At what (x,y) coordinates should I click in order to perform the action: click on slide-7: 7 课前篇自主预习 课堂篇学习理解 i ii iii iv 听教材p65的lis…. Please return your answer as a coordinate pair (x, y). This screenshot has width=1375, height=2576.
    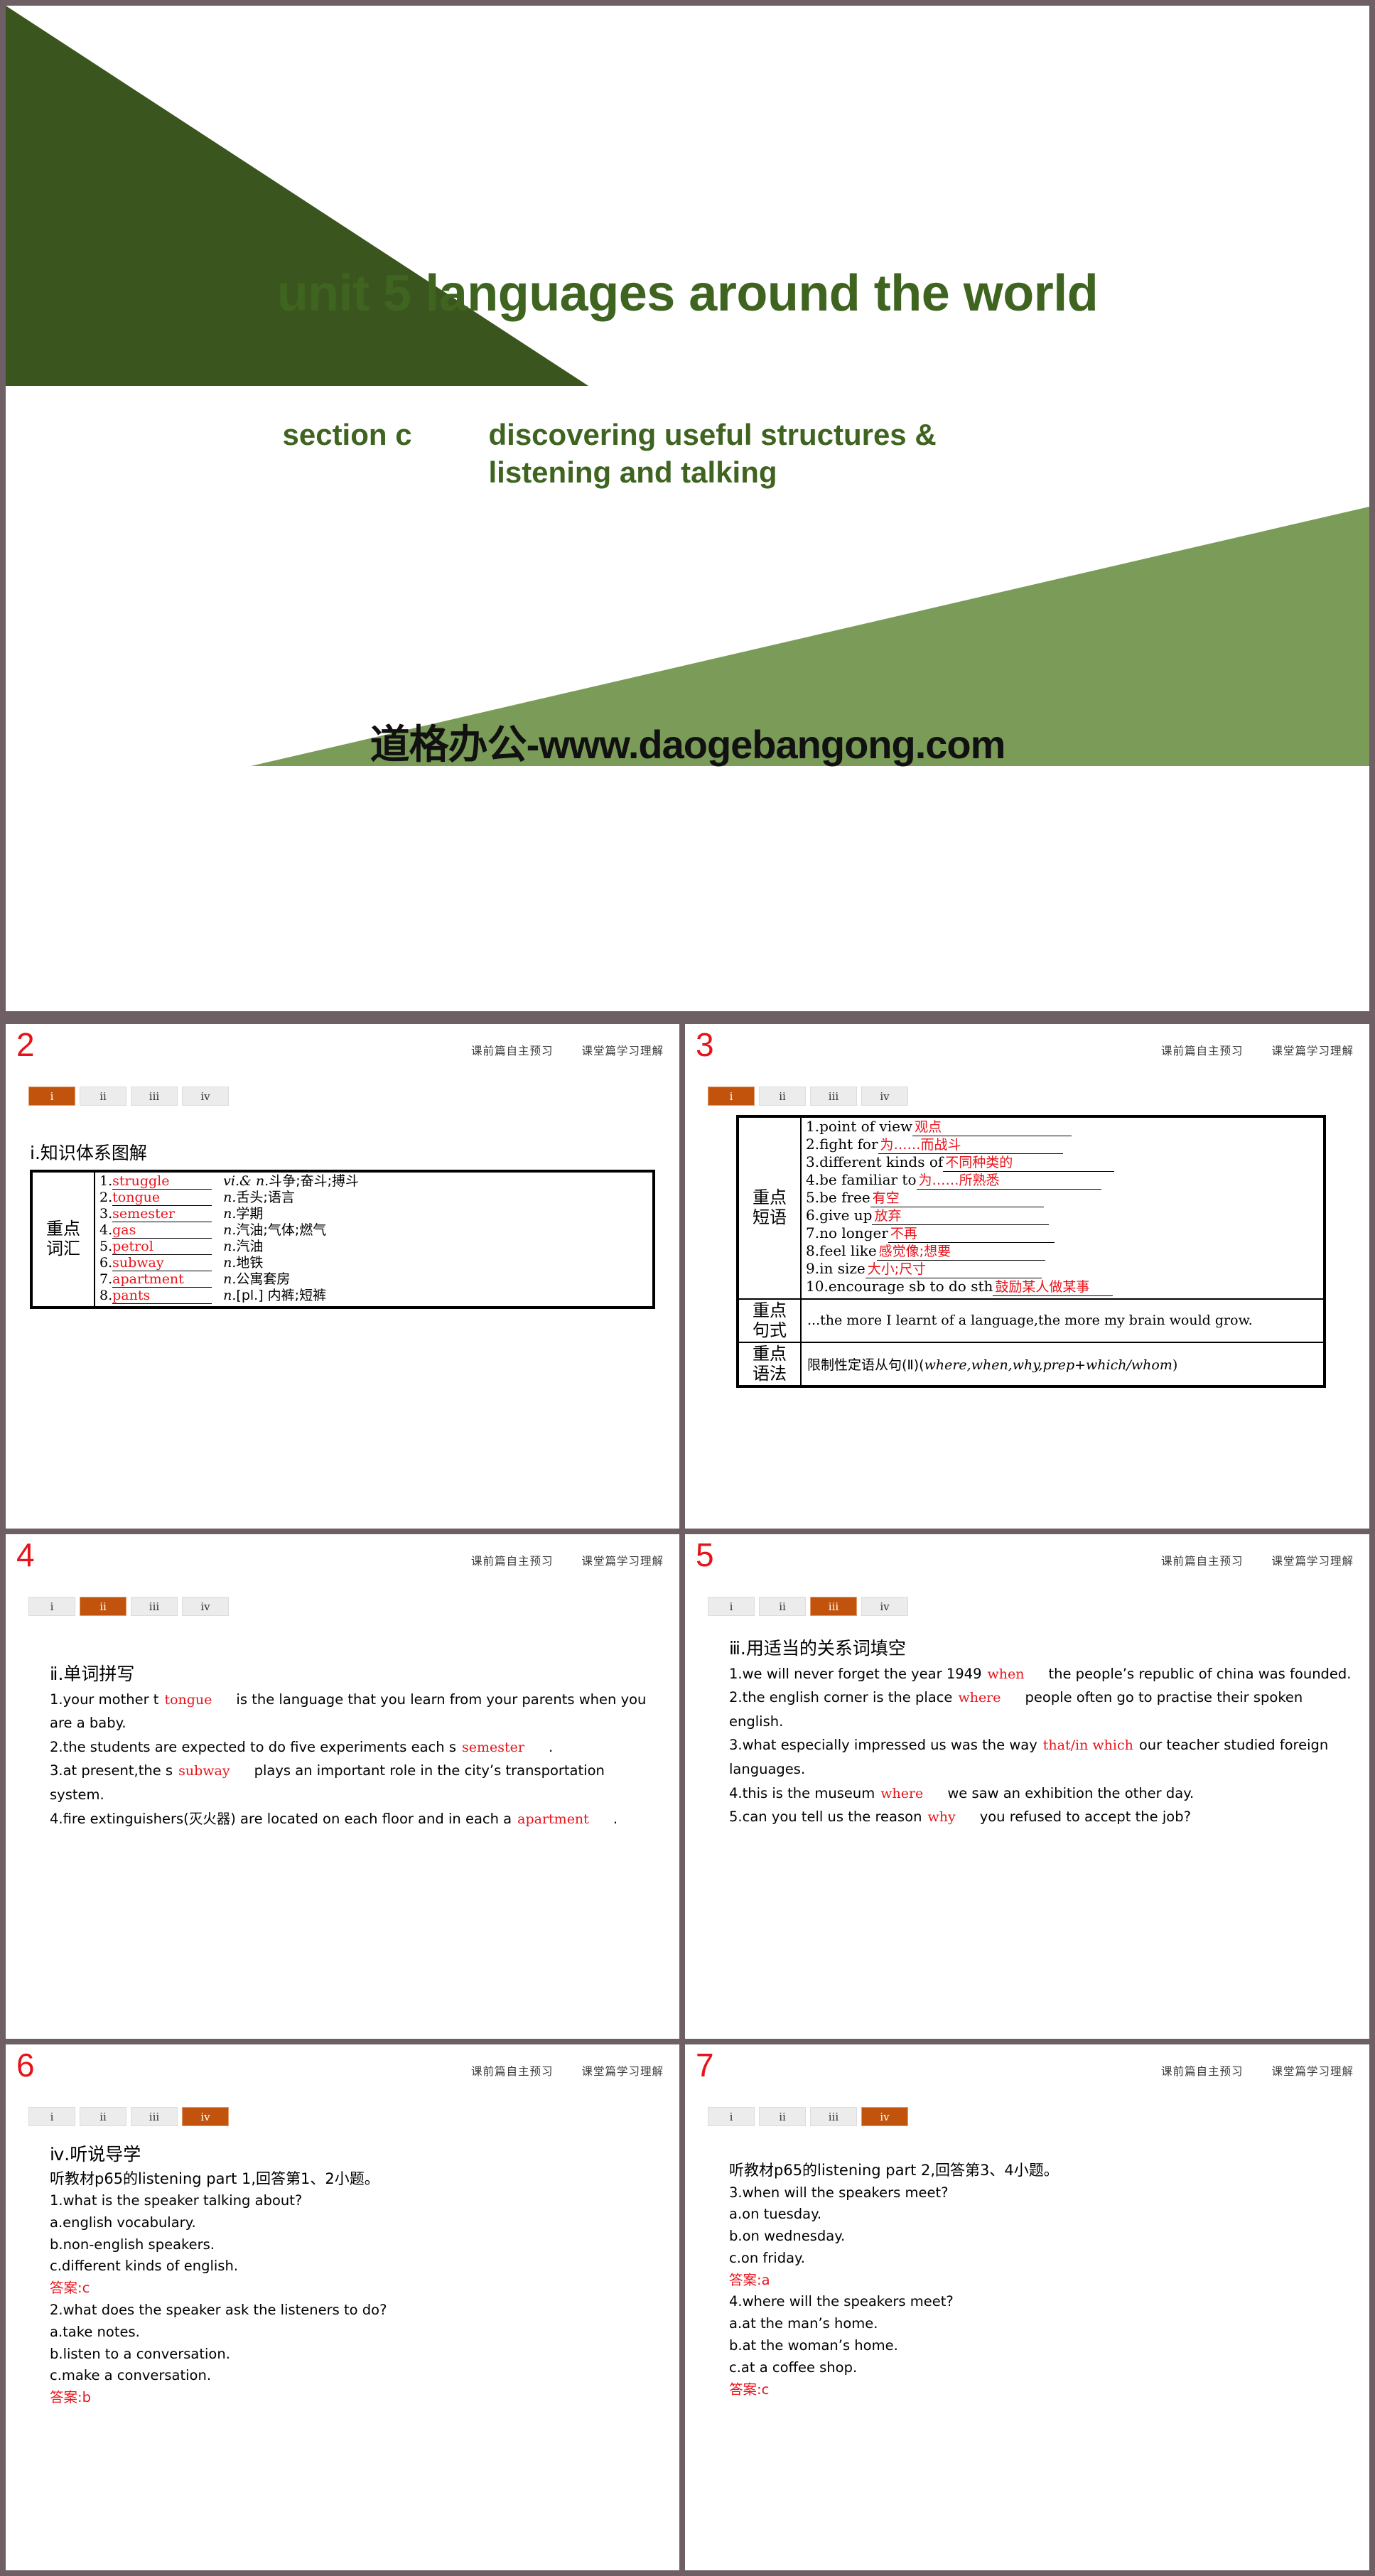
    Looking at the image, I should click on (1027, 2307).